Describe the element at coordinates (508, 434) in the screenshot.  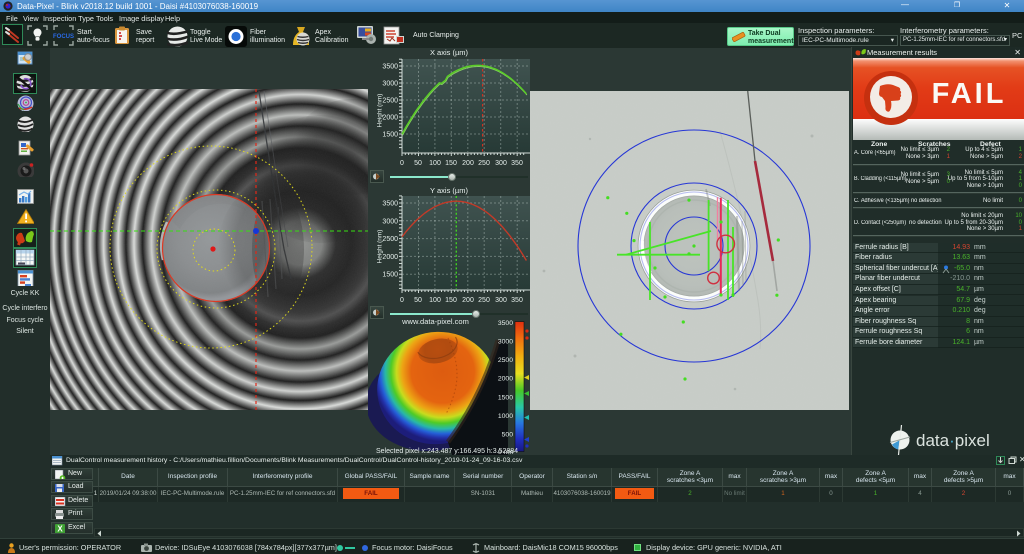
I see `svg-text: 500` at that location.